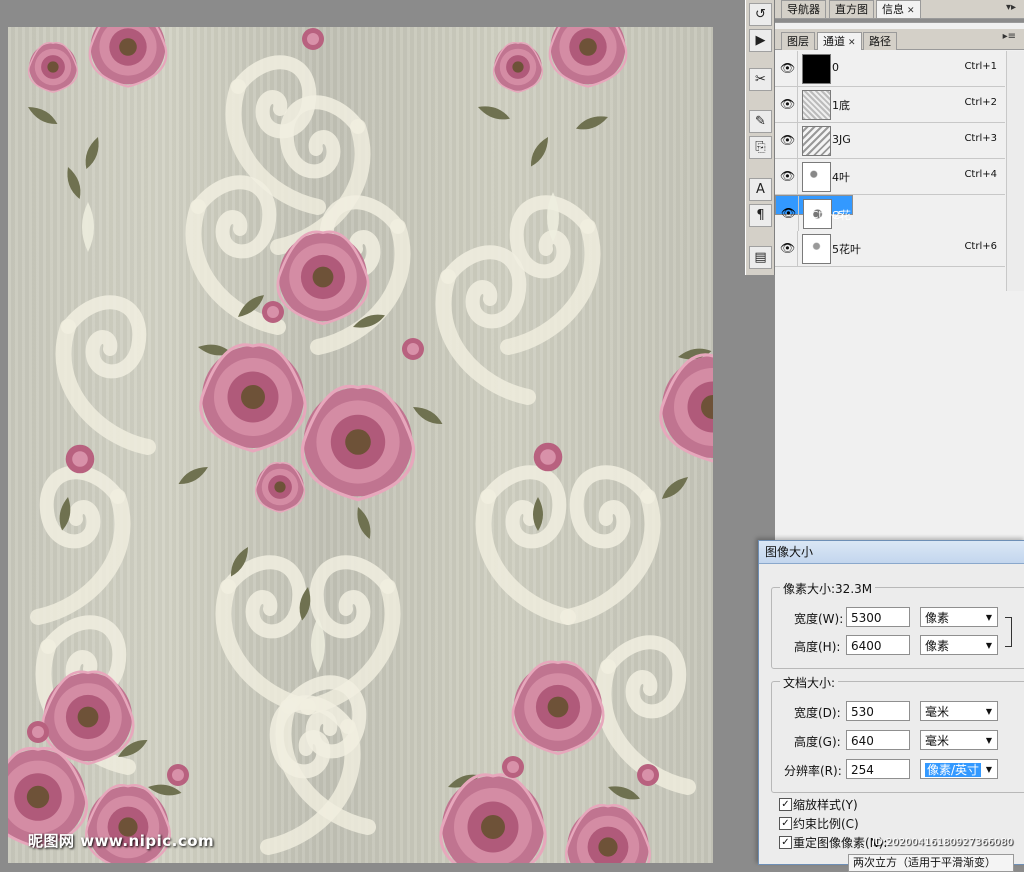 Image resolution: width=1024 pixels, height=872 pixels. Describe the element at coordinates (890, 105) in the screenshot. I see `channel-row: 👁 1底 Ctrl+2` at that location.